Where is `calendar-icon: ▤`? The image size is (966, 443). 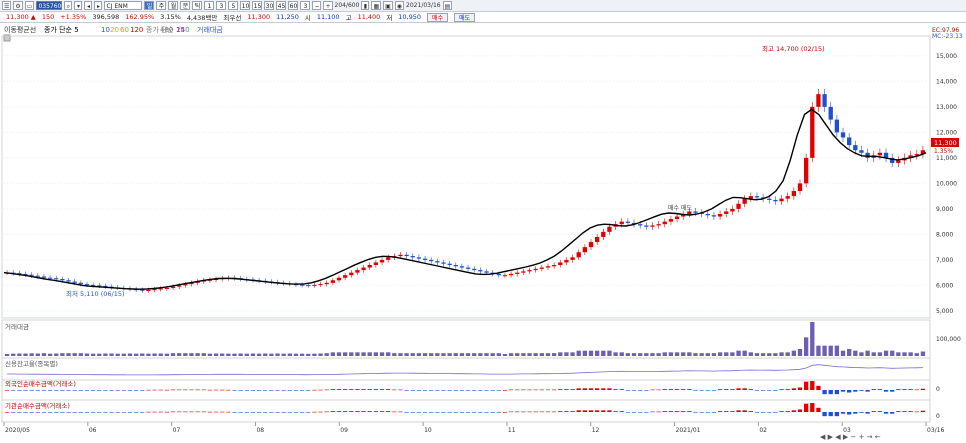 calendar-icon: ▤ is located at coordinates (447, 5).